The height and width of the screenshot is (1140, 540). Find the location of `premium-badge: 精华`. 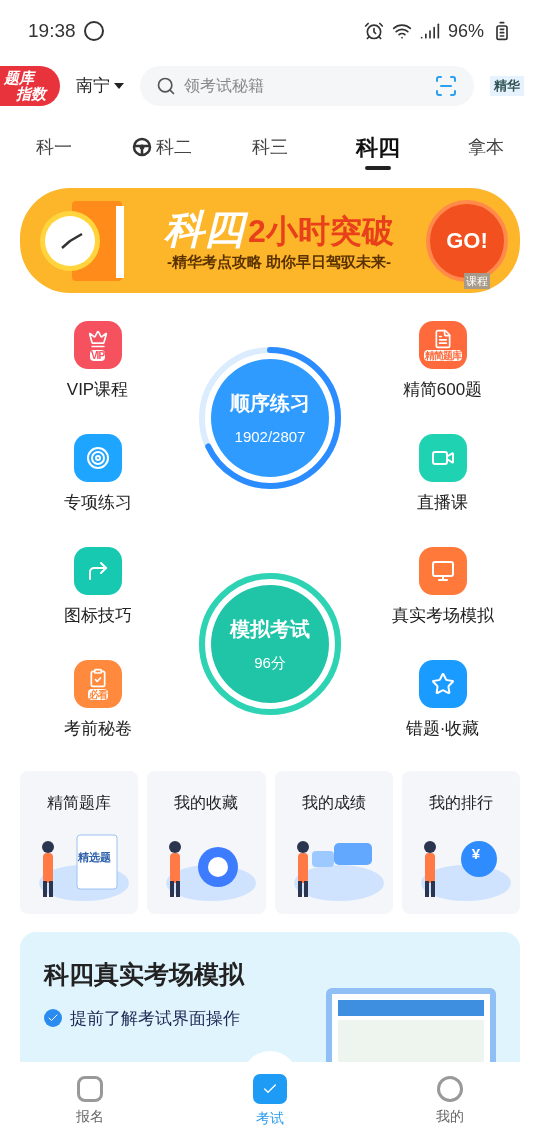

premium-badge: 精华 is located at coordinates (507, 86).